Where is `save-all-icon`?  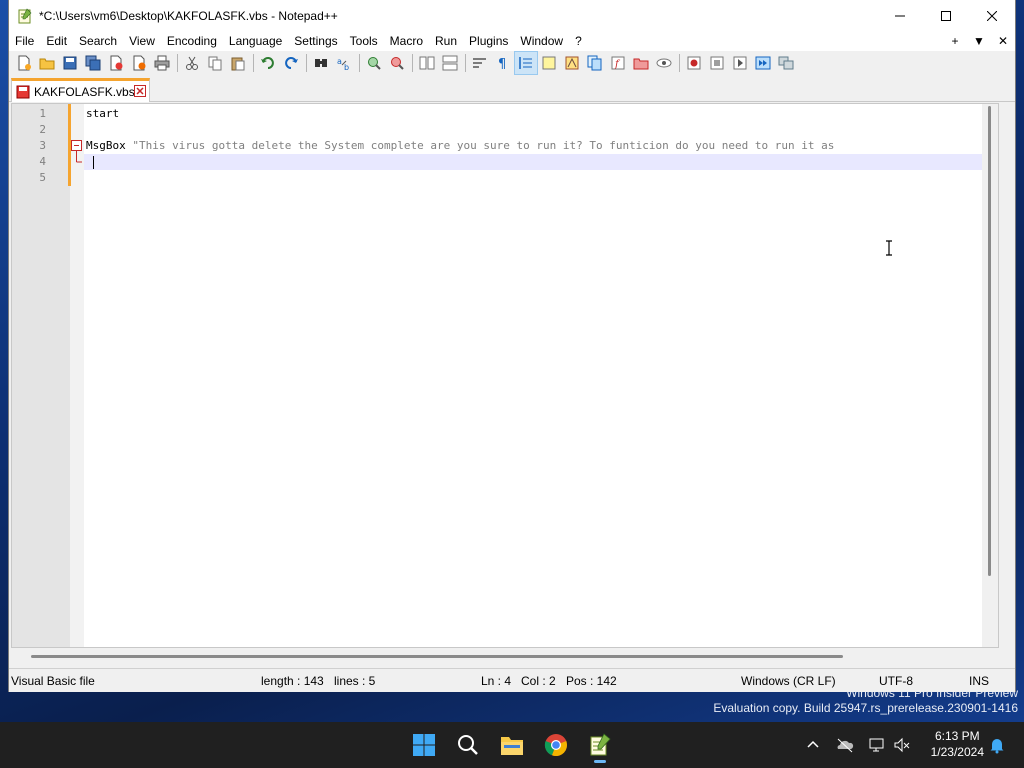 save-all-icon is located at coordinates (93, 63).